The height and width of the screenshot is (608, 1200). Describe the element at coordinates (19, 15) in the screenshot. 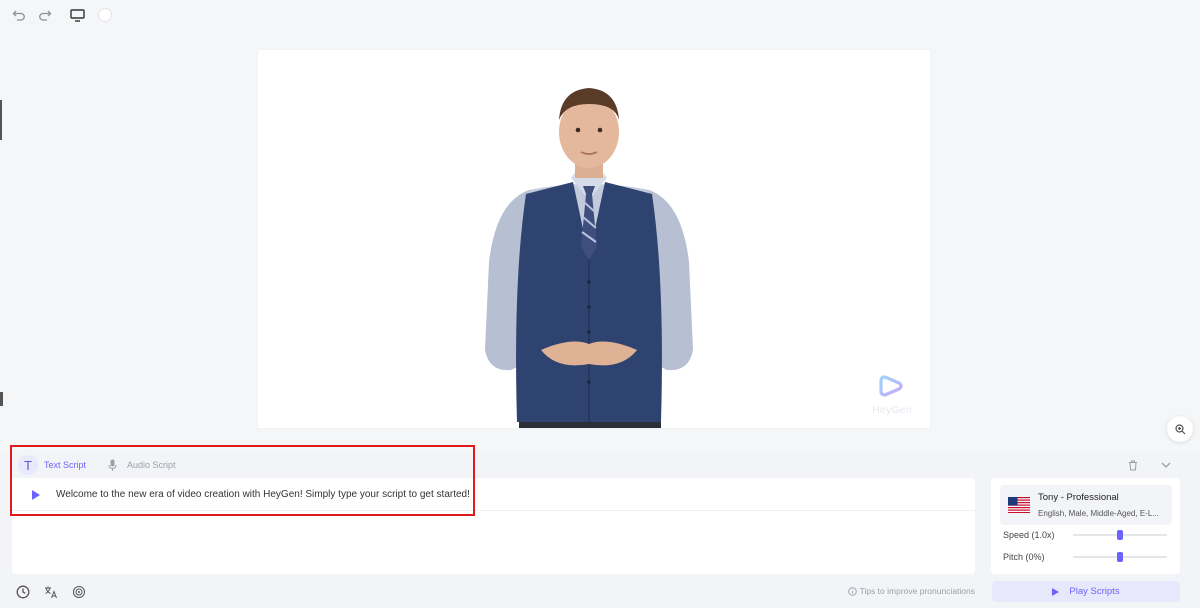

I see `undo-icon` at that location.